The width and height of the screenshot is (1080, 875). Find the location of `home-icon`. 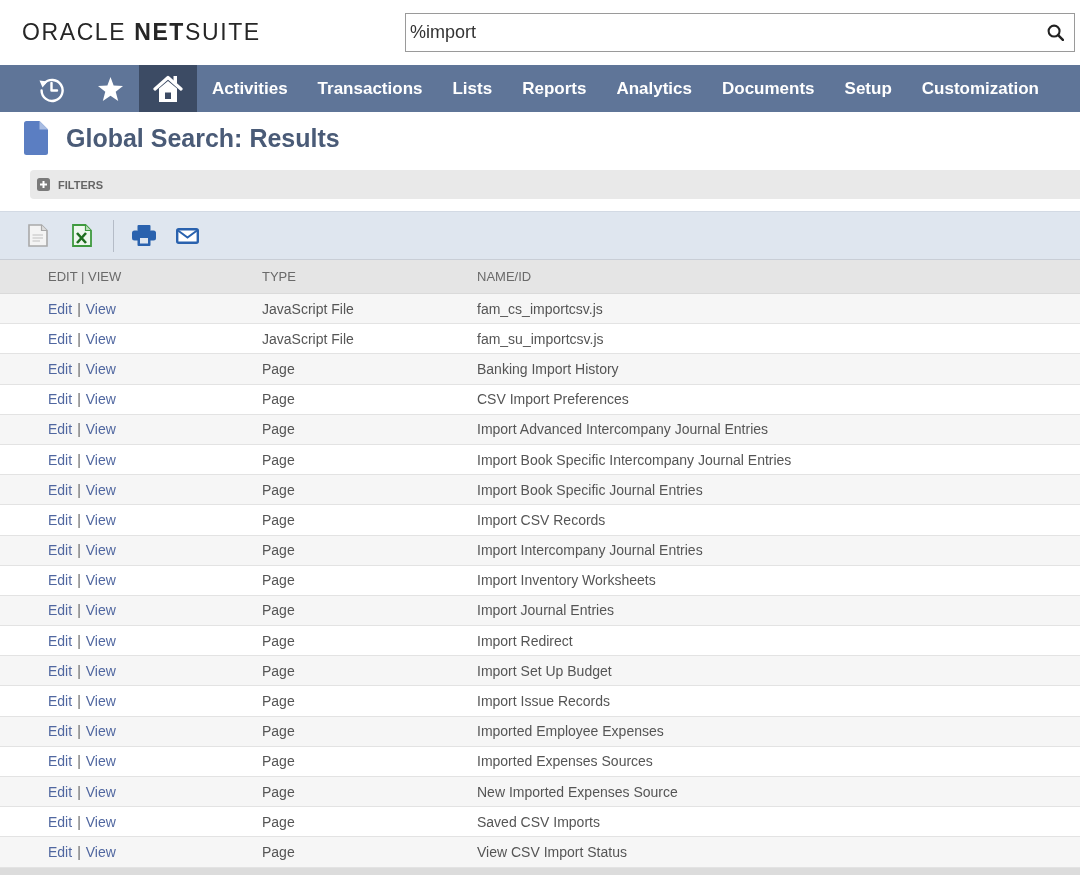

home-icon is located at coordinates (168, 88).